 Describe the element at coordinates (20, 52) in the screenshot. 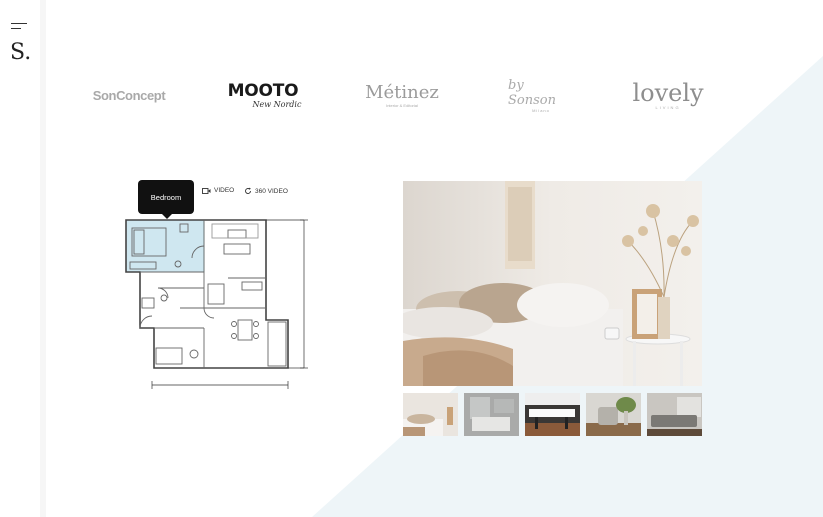

I see `brand-logo: S.` at that location.